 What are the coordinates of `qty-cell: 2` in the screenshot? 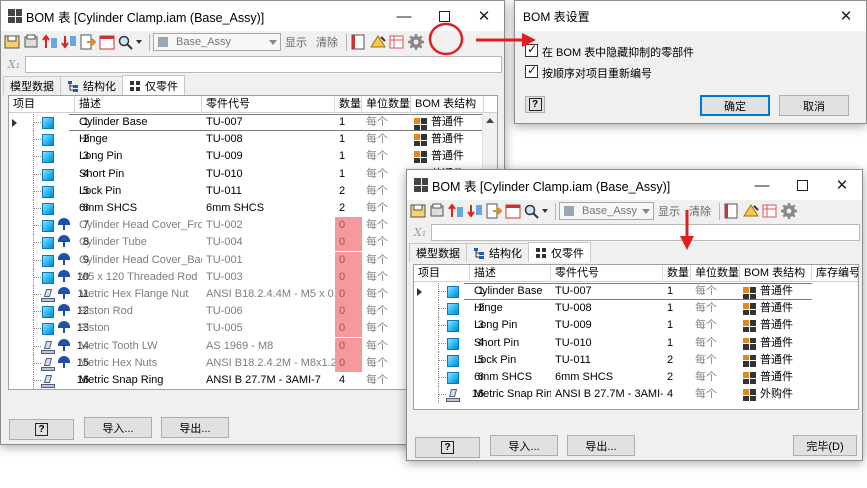 It's located at (342, 208).